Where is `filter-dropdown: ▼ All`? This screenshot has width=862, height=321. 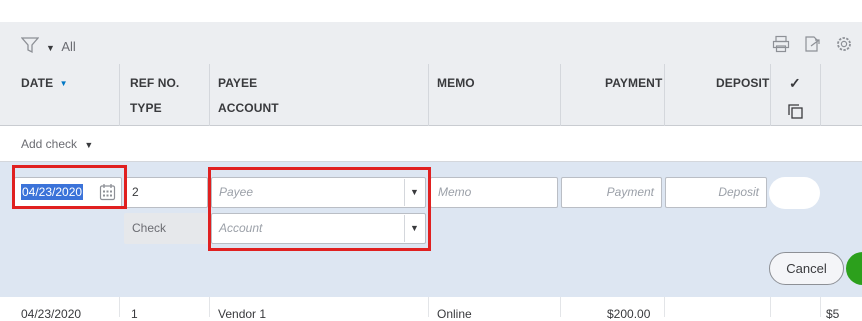
filter-dropdown: ▼ All is located at coordinates (61, 47).